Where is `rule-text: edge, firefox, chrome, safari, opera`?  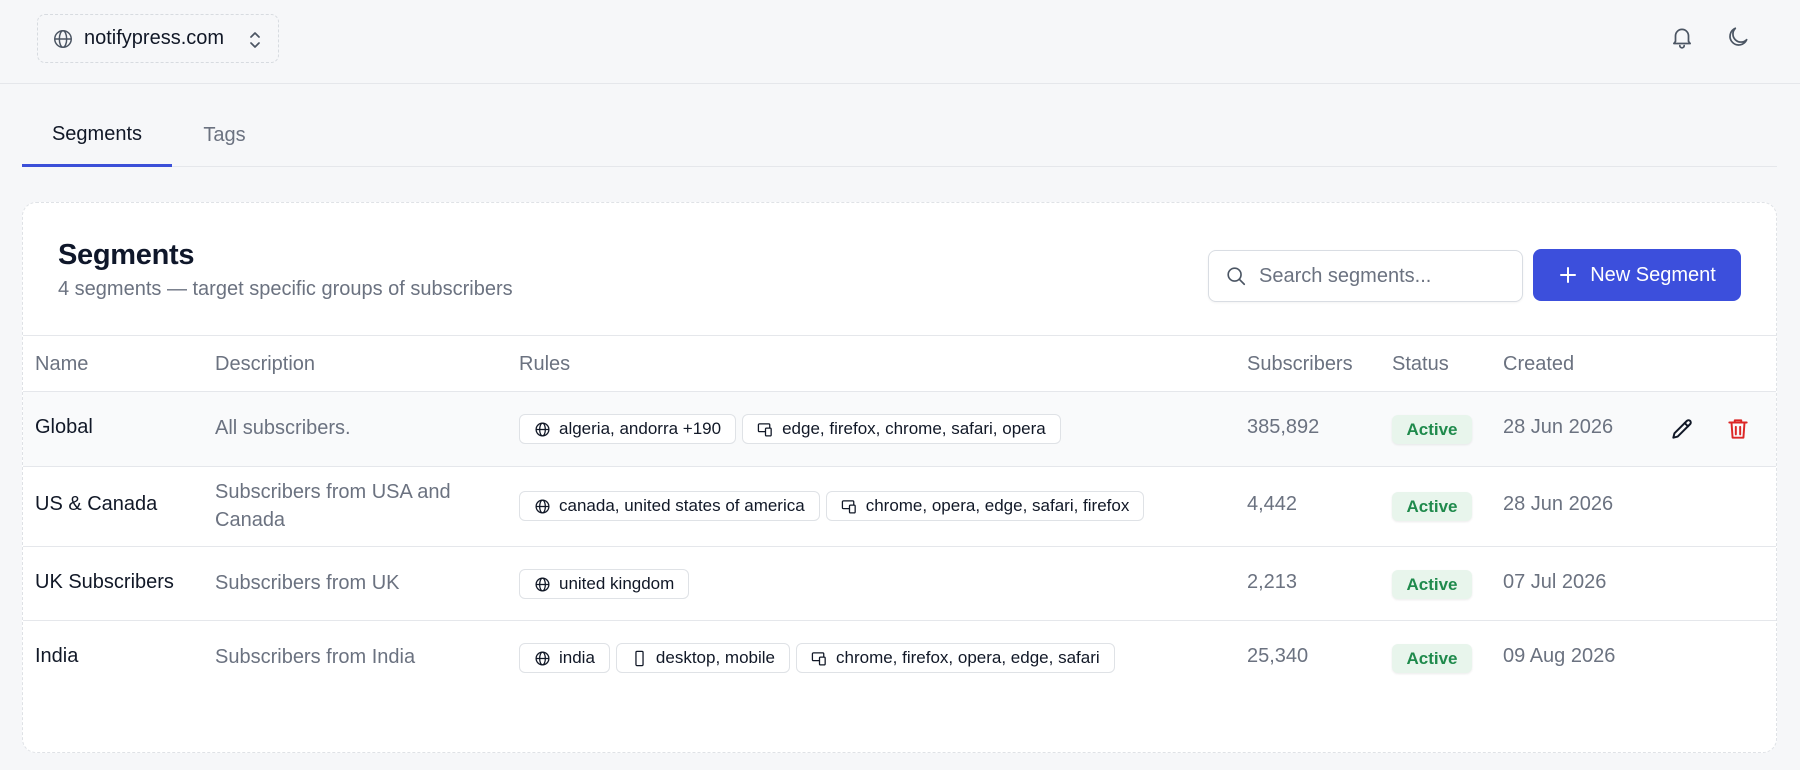 rule-text: edge, firefox, chrome, safari, opera is located at coordinates (914, 428).